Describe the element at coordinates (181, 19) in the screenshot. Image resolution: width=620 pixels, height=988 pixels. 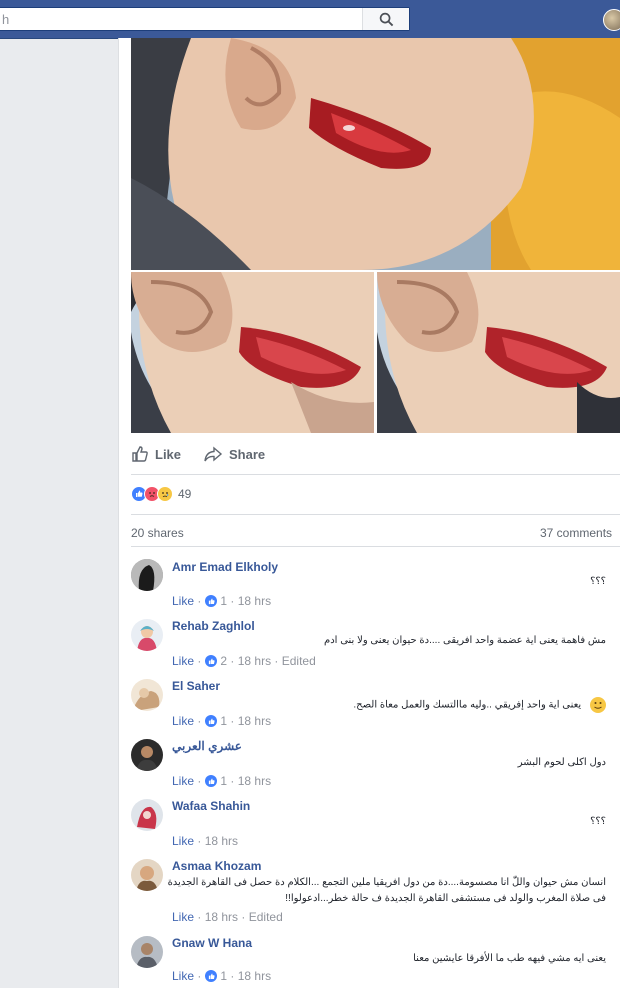
I see `search-input` at that location.